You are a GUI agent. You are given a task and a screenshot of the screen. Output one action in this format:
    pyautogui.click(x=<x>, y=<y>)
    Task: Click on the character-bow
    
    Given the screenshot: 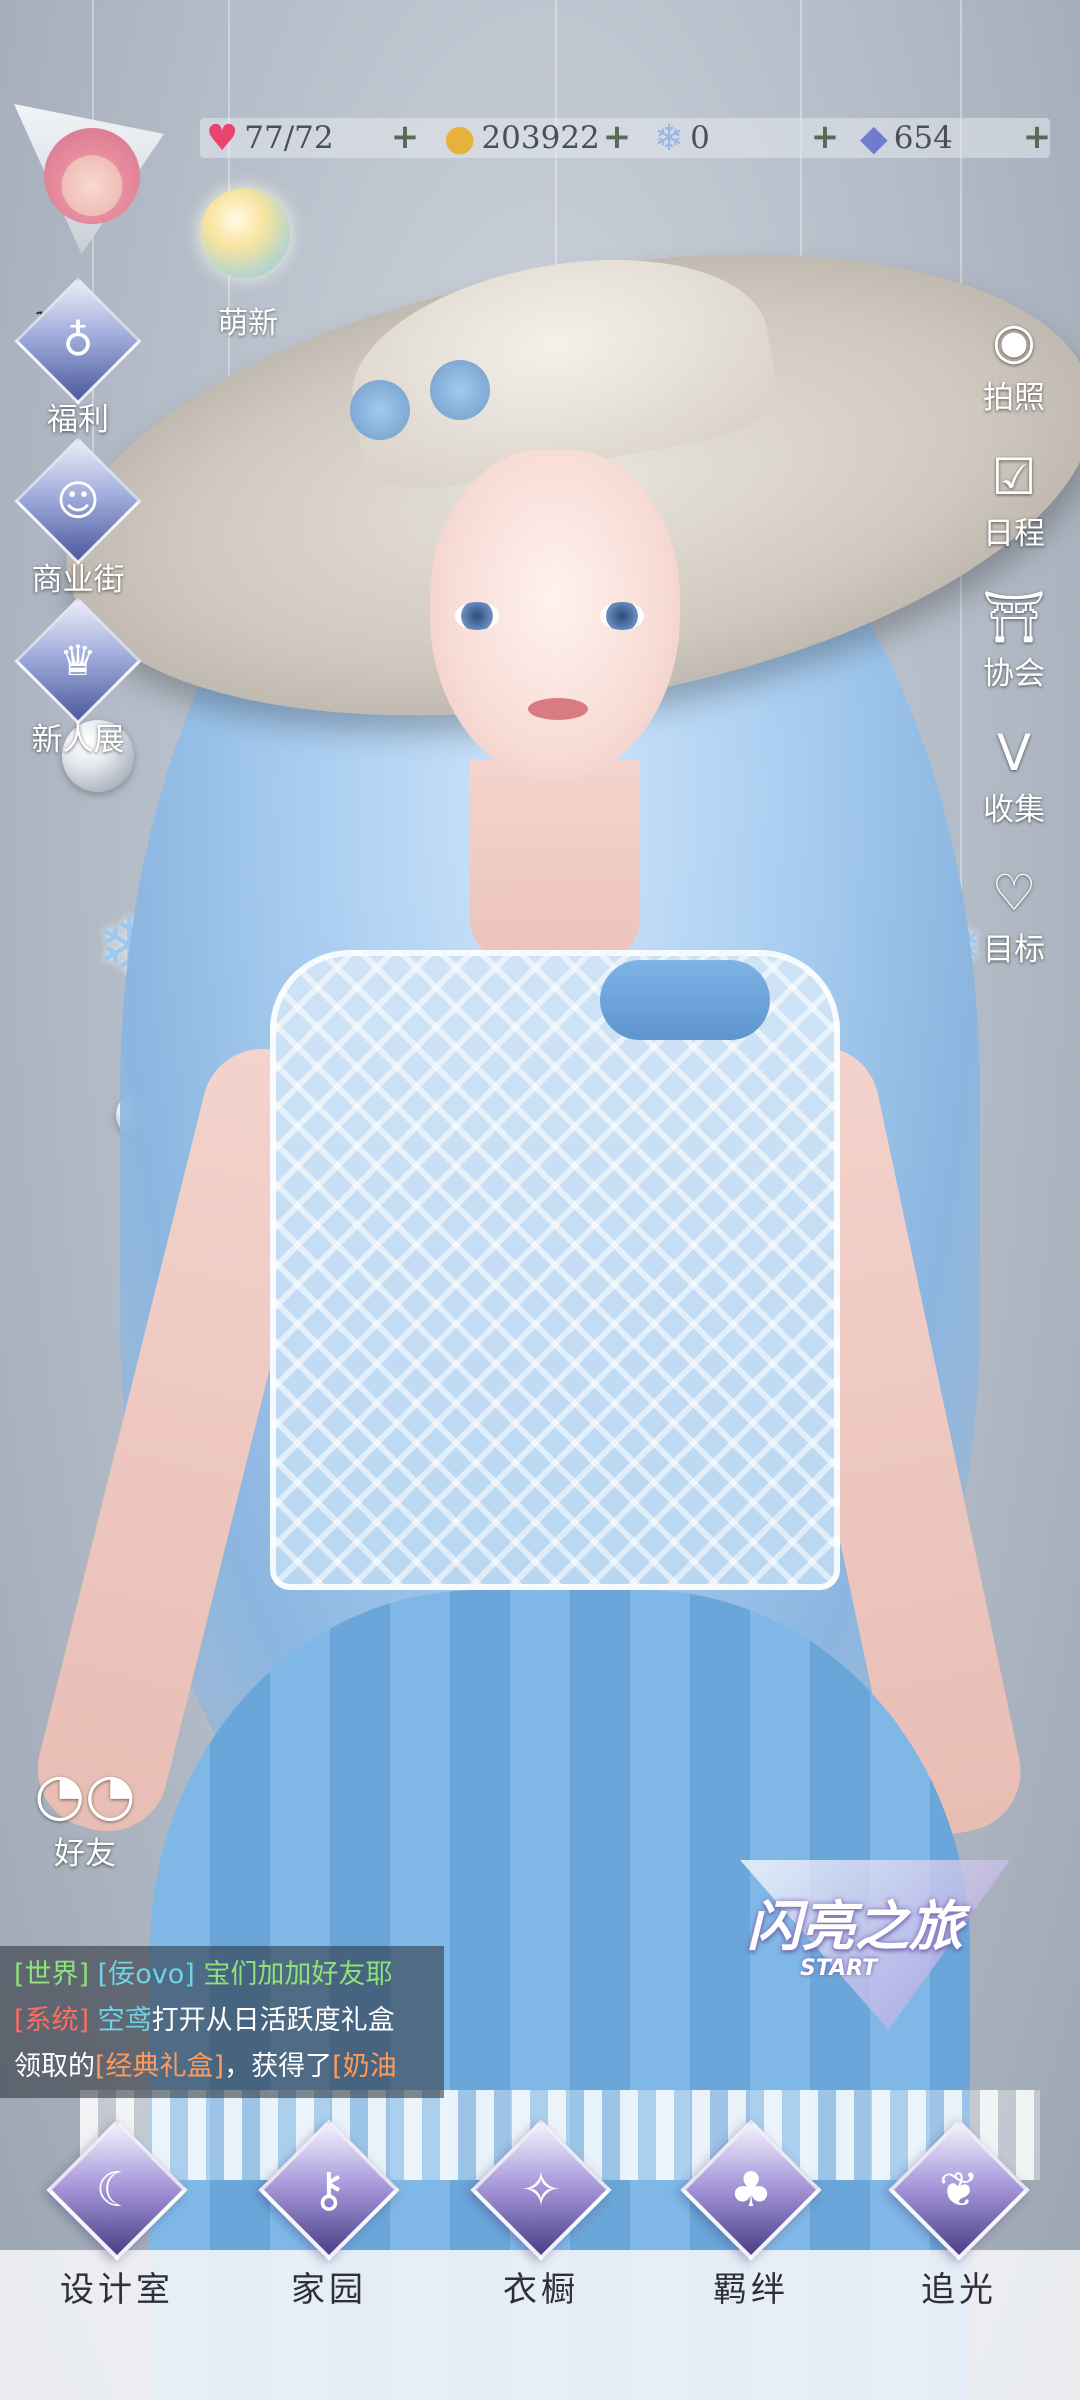 What is the action you would take?
    pyautogui.click(x=685, y=1000)
    